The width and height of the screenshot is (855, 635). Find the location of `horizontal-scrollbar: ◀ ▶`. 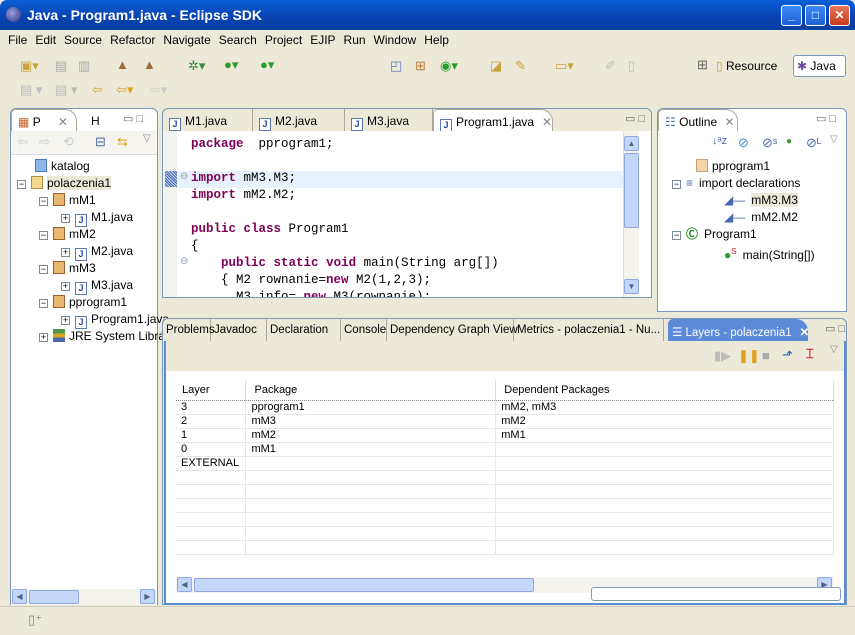

horizontal-scrollbar: ◀ ▶ is located at coordinates (84, 597).